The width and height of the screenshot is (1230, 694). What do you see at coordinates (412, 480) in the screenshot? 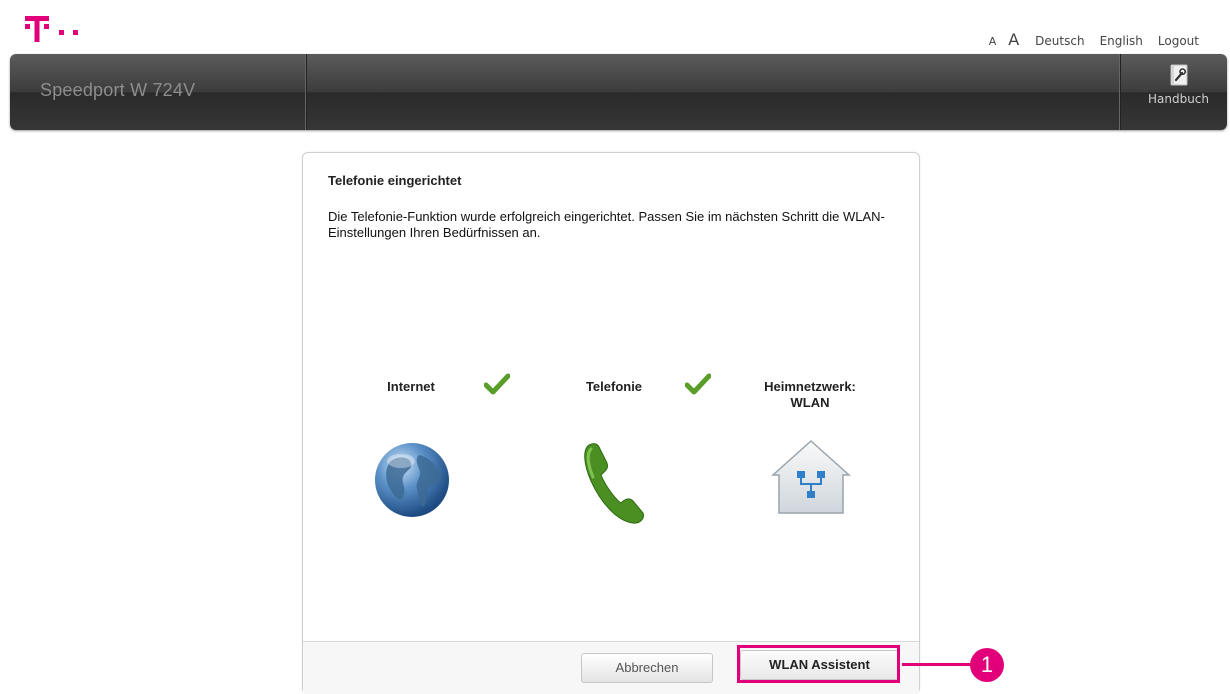
I see `globe-icon` at bounding box center [412, 480].